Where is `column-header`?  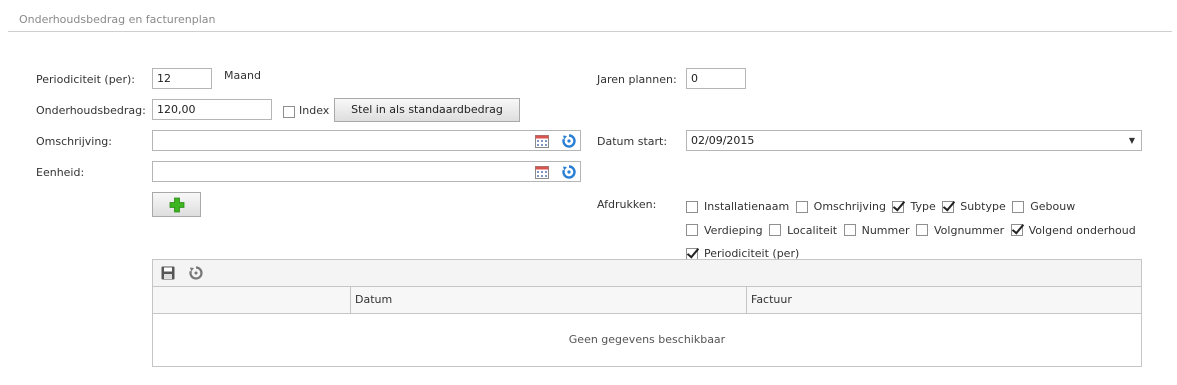 column-header is located at coordinates (251, 300).